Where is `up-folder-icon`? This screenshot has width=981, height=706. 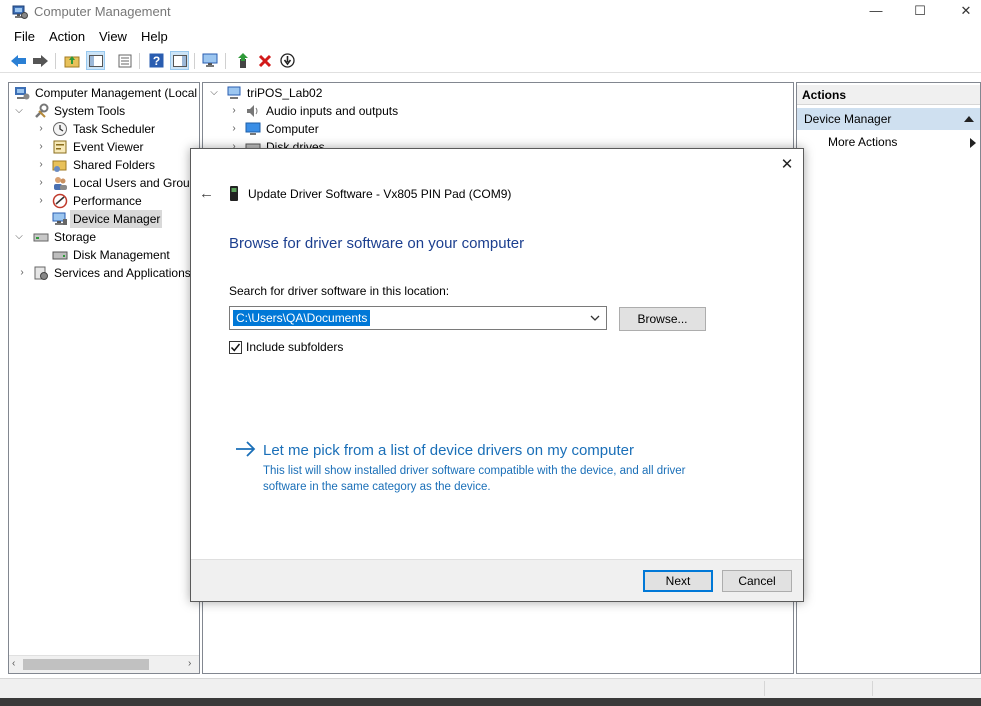
up-folder-icon is located at coordinates (71, 60).